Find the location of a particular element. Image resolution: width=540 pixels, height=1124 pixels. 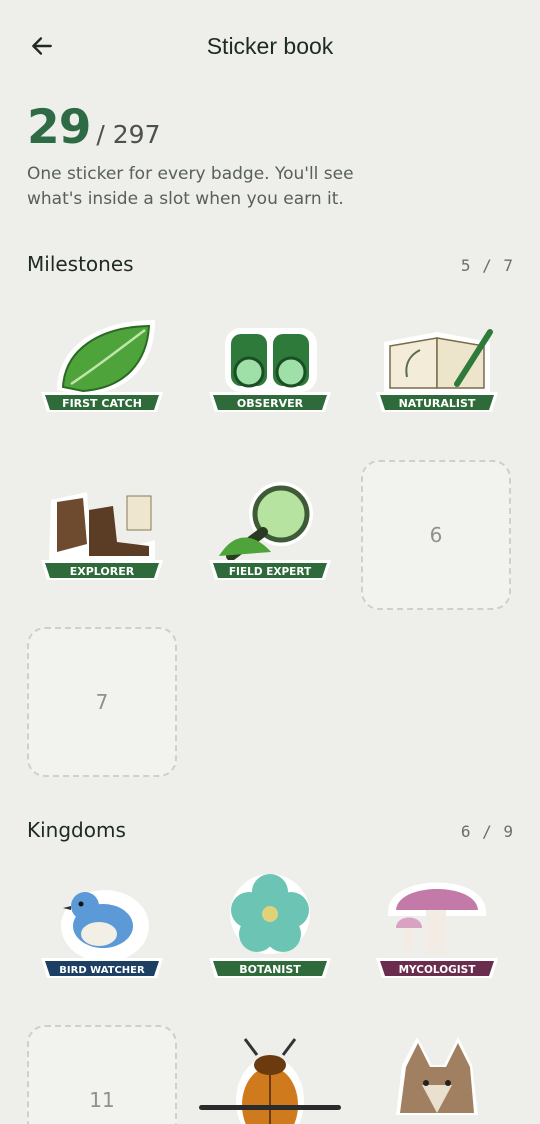

boots-sticker-icon: EXPLORER is located at coordinates (102, 536).